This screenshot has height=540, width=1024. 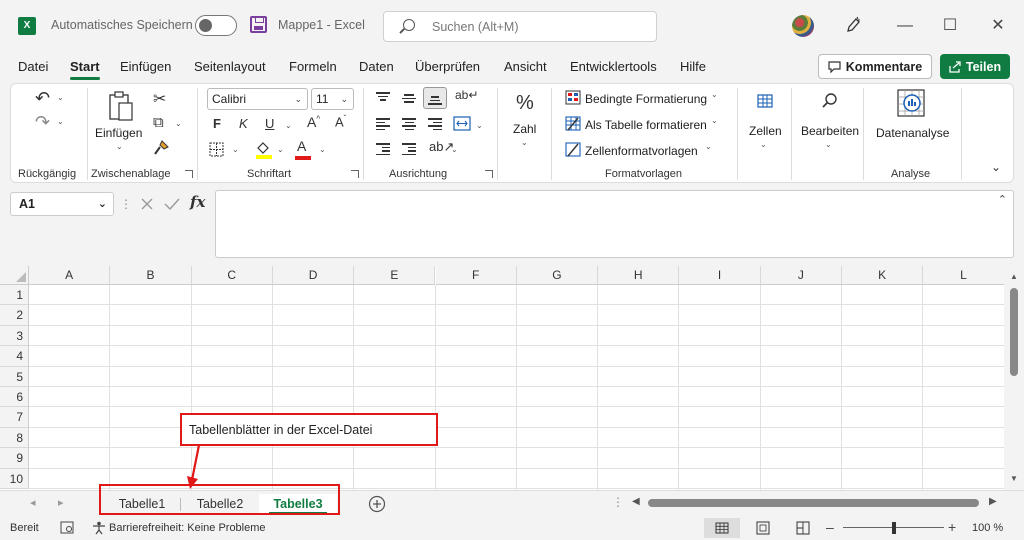 I want to click on paste-label: Einfügen, so click(x=118, y=133).